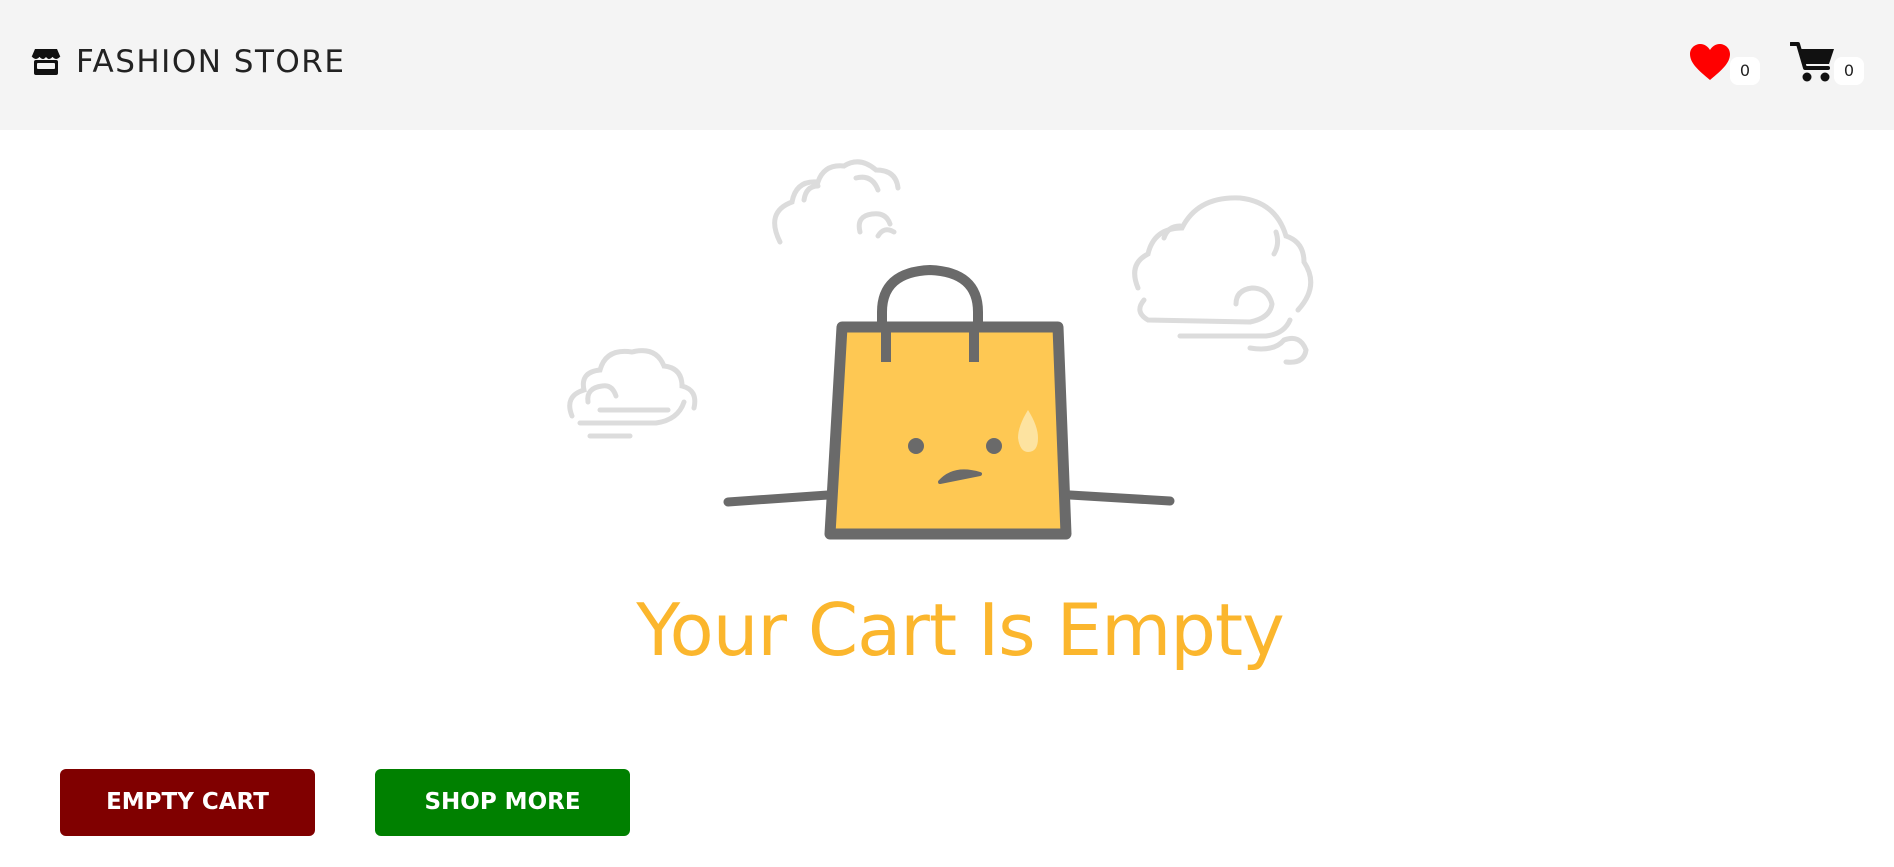  I want to click on cart-count-badge: 0, so click(1849, 71).